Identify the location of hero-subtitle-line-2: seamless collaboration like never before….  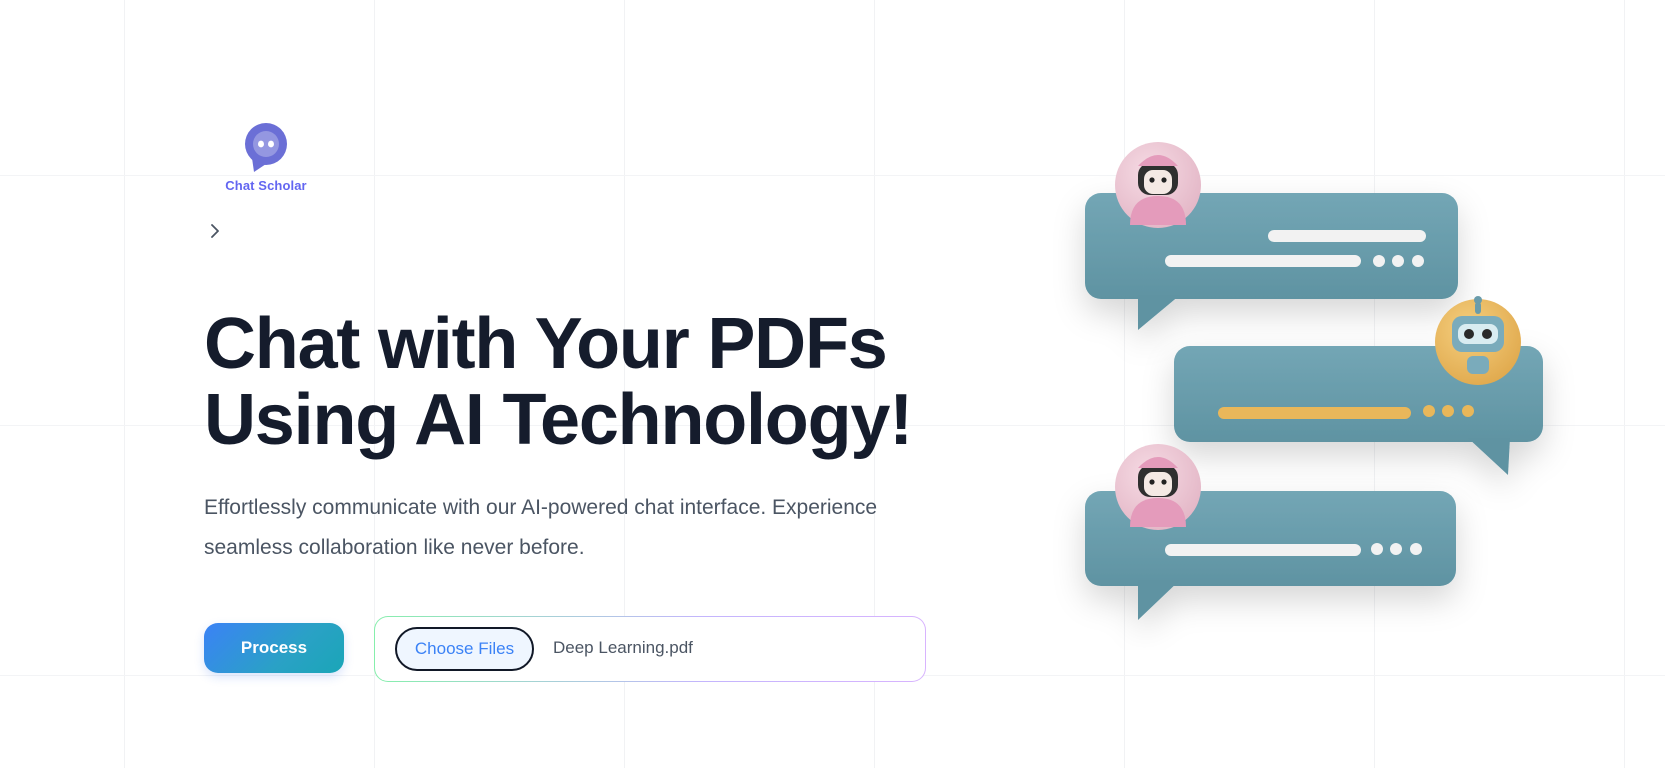
(394, 547).